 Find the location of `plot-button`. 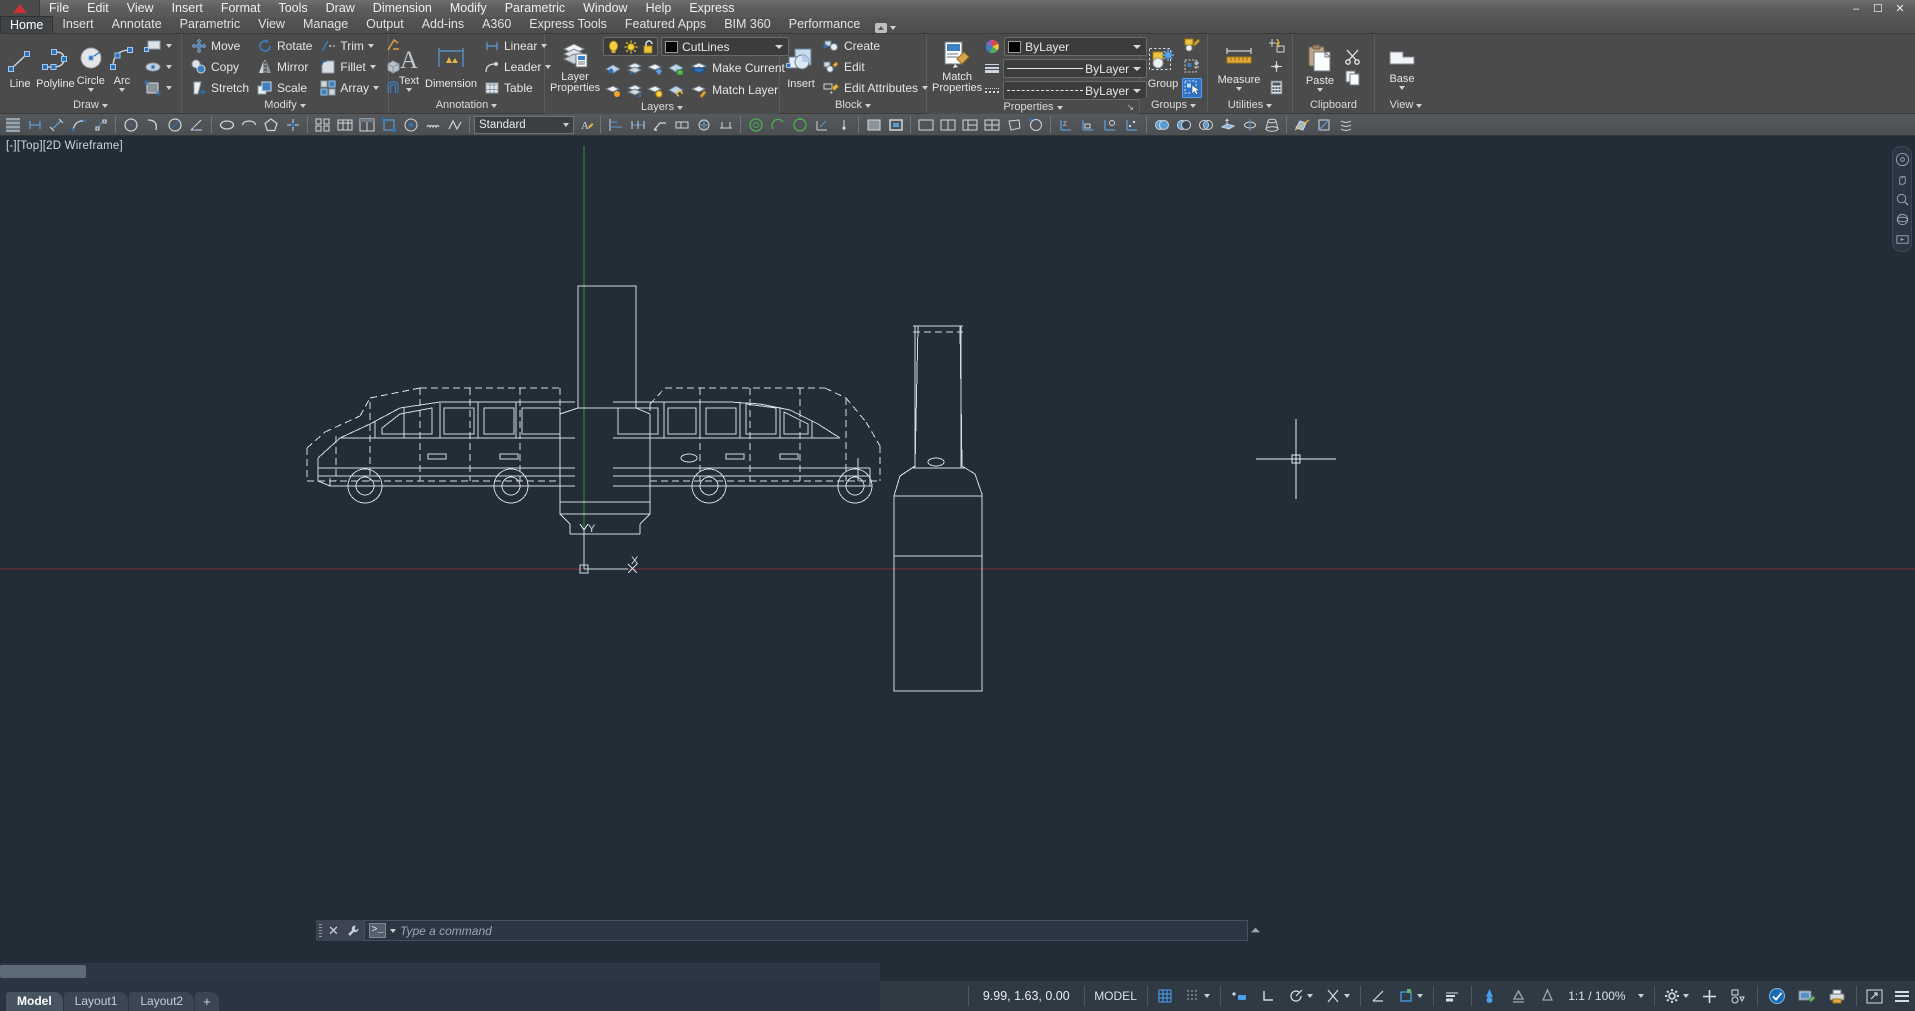

plot-button is located at coordinates (1837, 996).